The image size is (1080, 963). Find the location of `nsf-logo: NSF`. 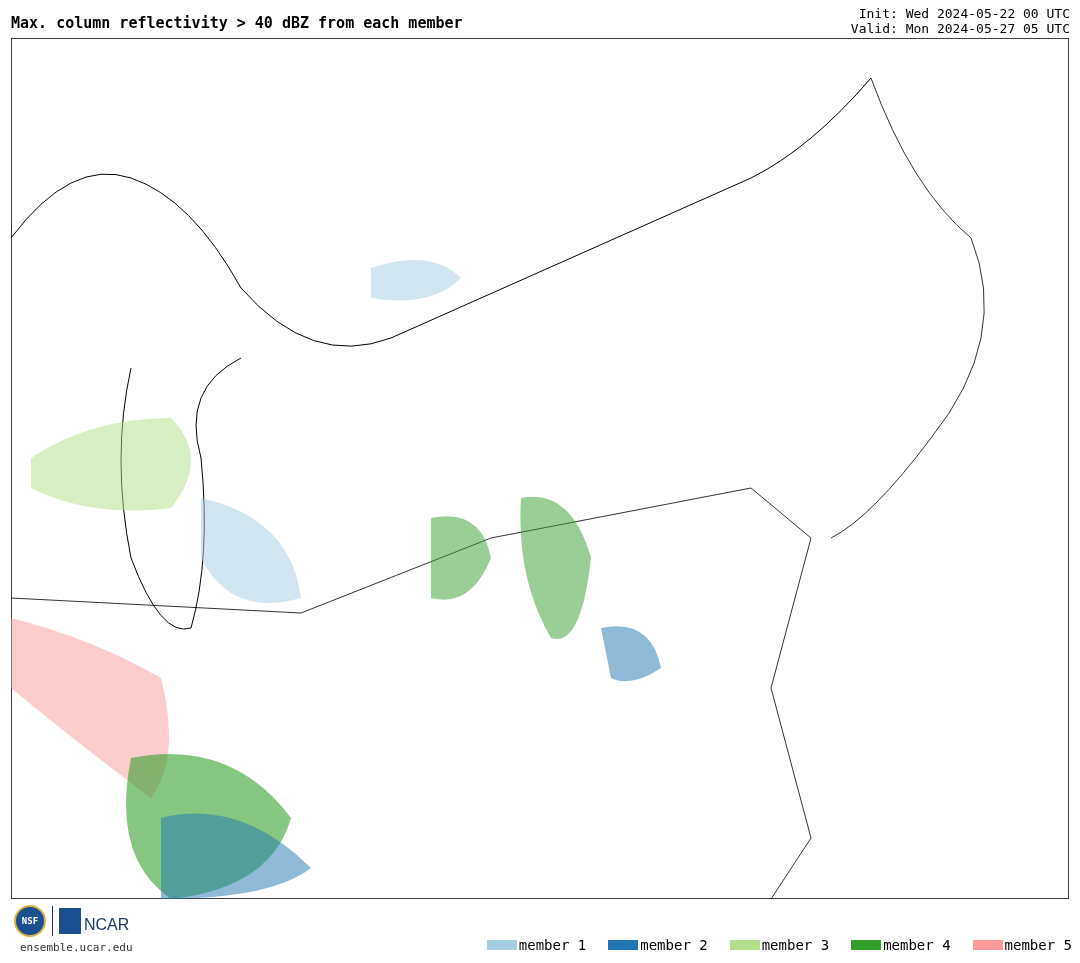

nsf-logo: NSF is located at coordinates (30, 921).